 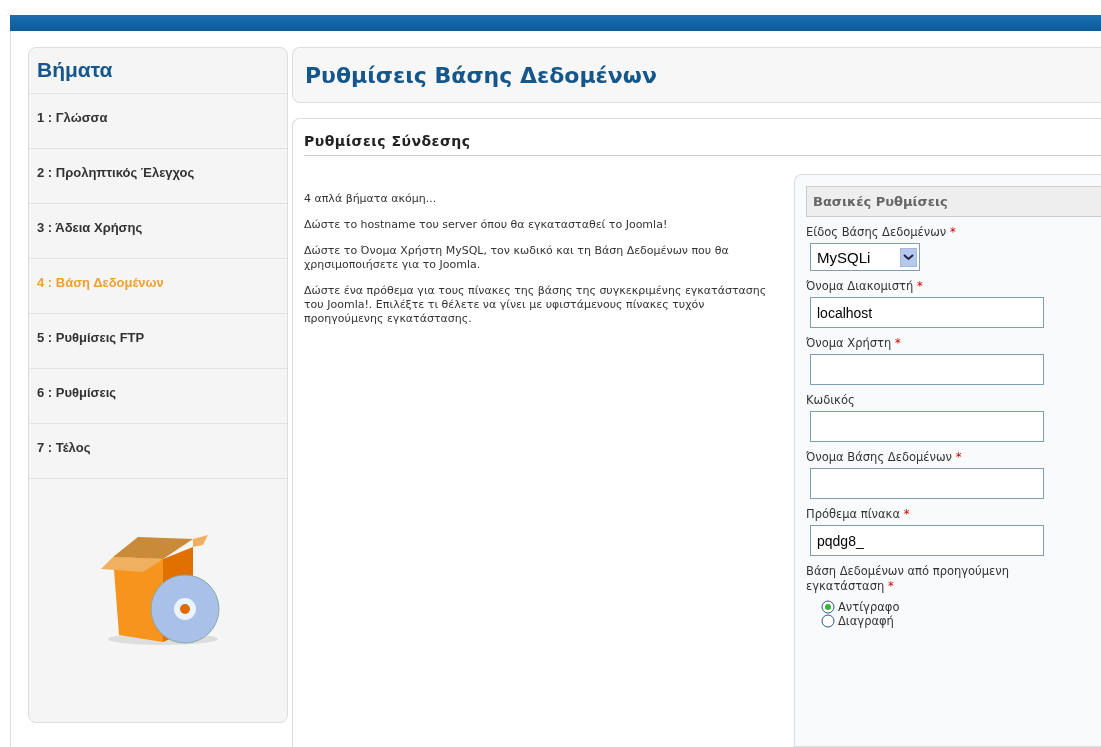 What do you see at coordinates (961, 621) in the screenshot?
I see `radio-option: Διαγραφή` at bounding box center [961, 621].